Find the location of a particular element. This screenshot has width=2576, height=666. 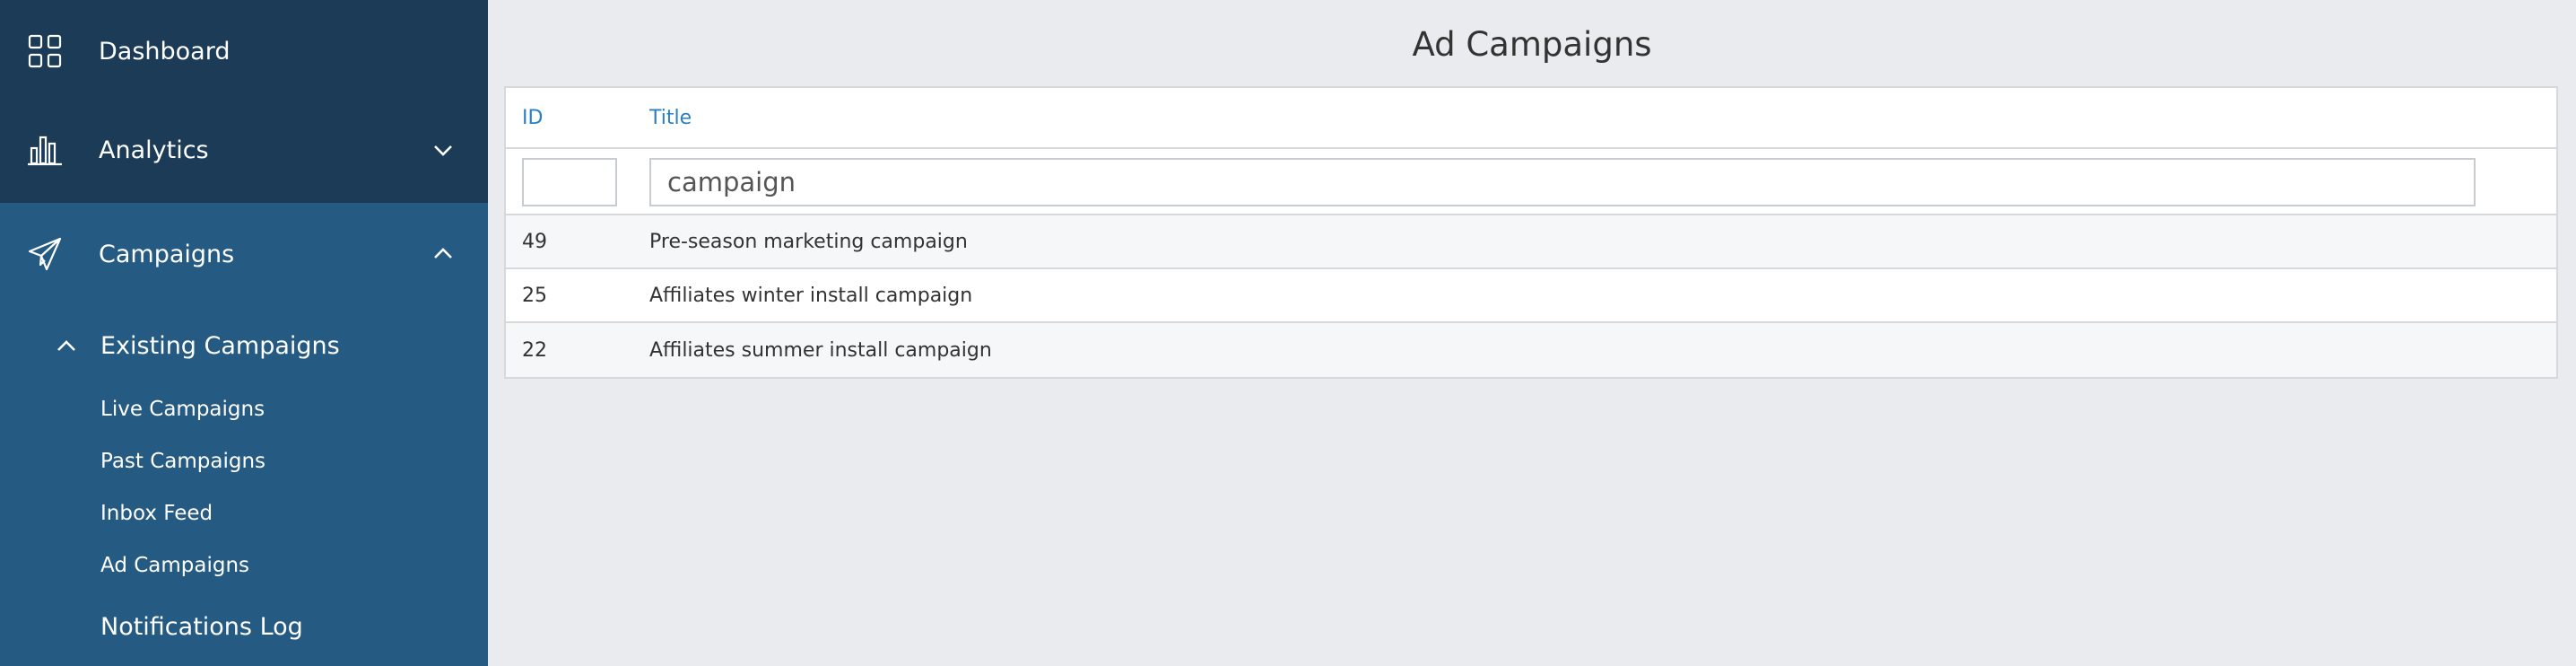

sidebar-item-notifications-log: Notifications Log is located at coordinates (201, 627).